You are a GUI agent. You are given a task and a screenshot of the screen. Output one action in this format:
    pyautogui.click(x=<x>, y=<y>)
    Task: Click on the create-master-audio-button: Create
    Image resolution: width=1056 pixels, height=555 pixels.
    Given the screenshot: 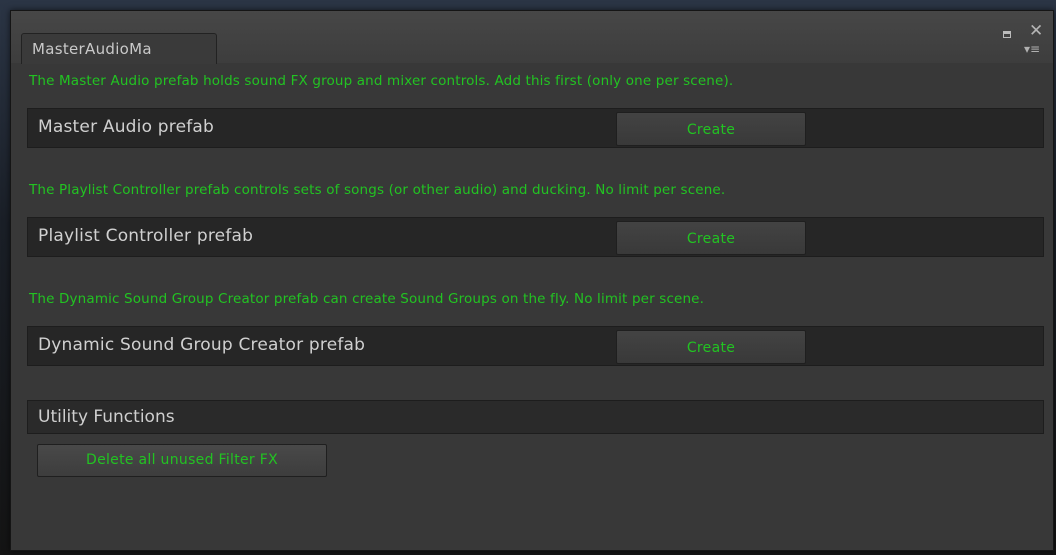 What is the action you would take?
    pyautogui.click(x=711, y=129)
    